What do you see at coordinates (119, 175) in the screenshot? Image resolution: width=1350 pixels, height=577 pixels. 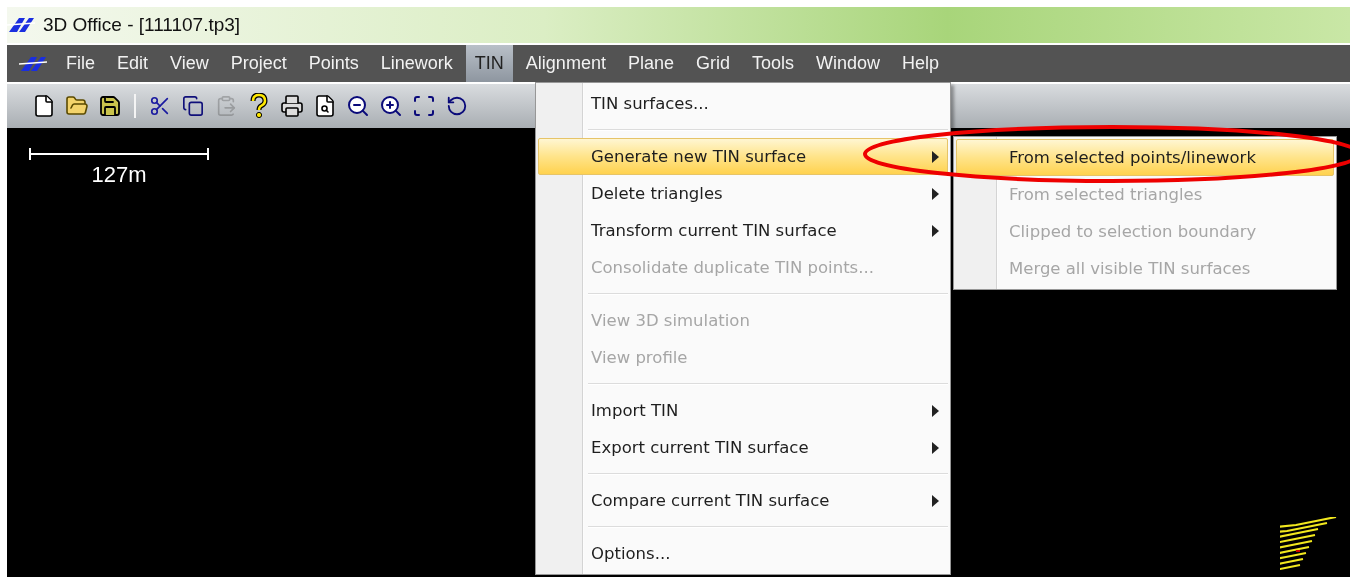 I see `scale-label: 127m` at bounding box center [119, 175].